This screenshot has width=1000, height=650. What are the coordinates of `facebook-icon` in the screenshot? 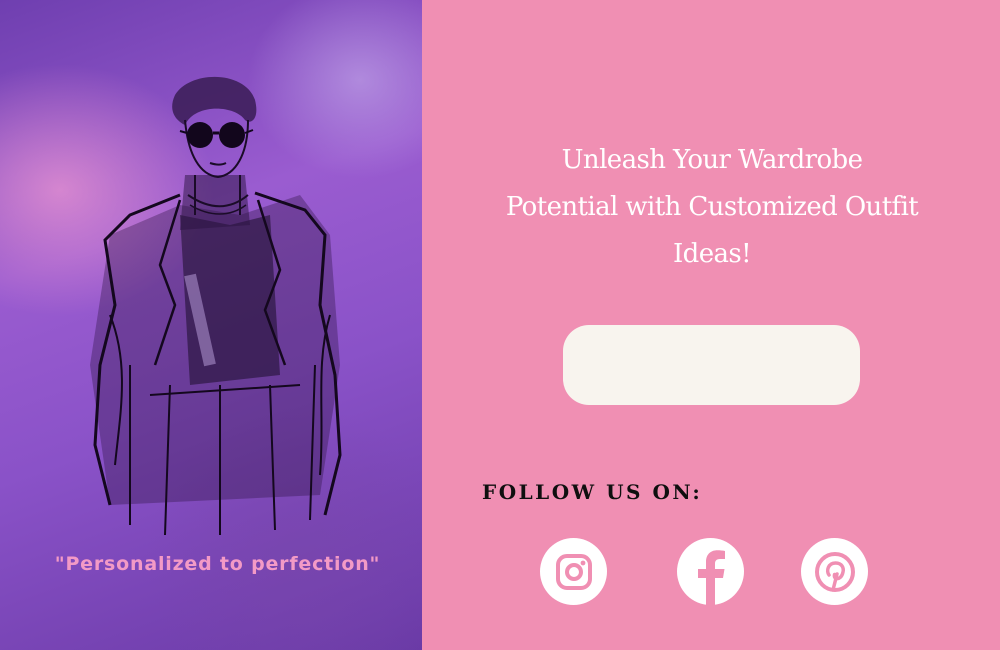 It's located at (711, 577).